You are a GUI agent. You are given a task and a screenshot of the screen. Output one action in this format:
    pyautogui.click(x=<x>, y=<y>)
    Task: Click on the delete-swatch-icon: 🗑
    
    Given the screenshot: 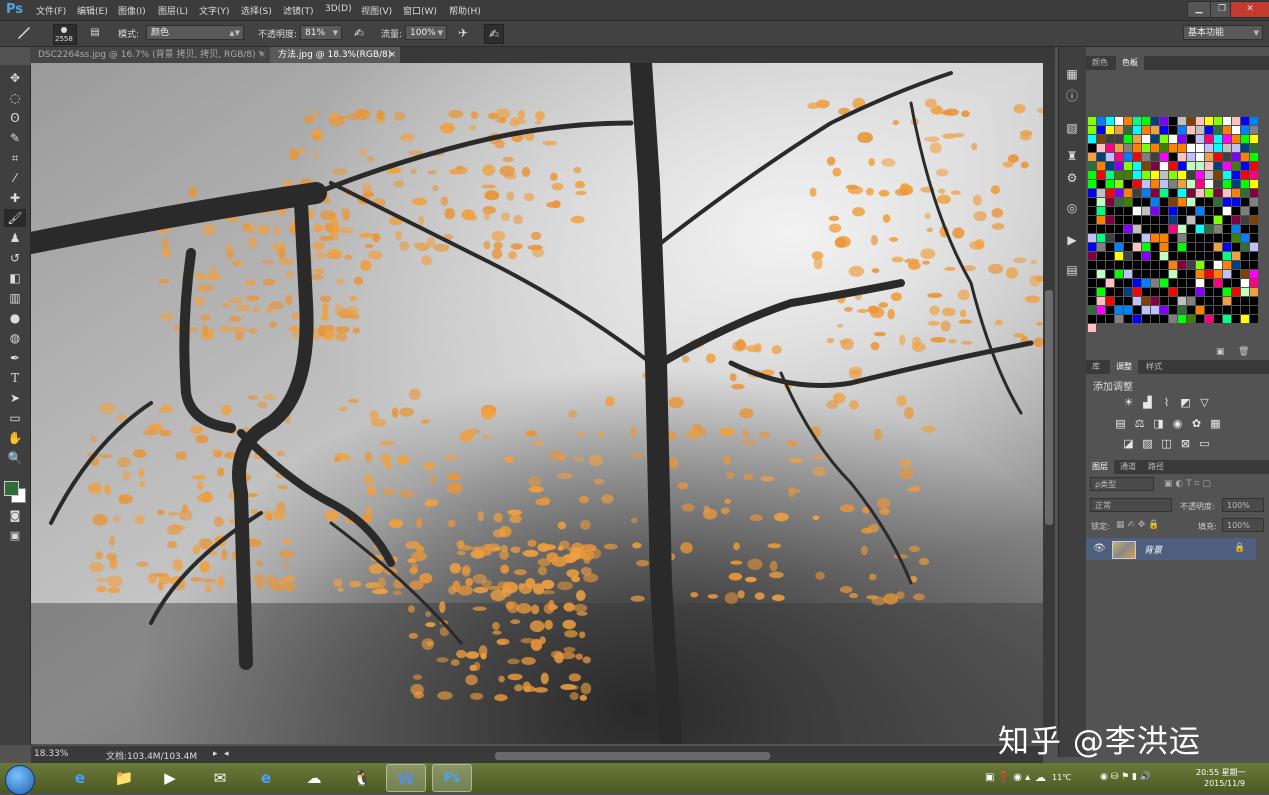 What is the action you would take?
    pyautogui.click(x=1243, y=352)
    